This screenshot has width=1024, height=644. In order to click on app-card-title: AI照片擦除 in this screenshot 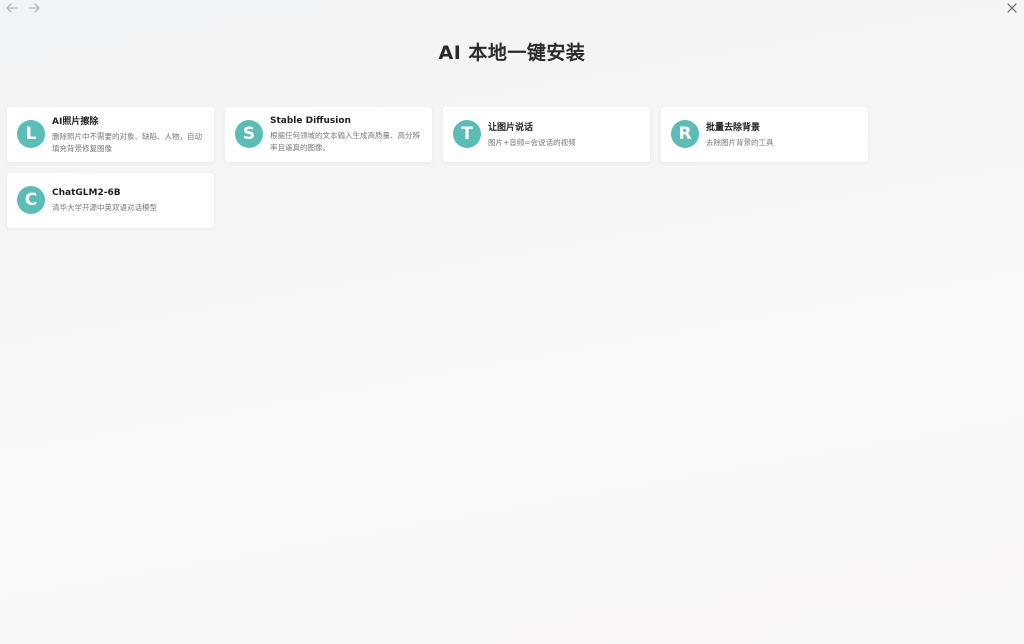, I will do `click(75, 122)`.